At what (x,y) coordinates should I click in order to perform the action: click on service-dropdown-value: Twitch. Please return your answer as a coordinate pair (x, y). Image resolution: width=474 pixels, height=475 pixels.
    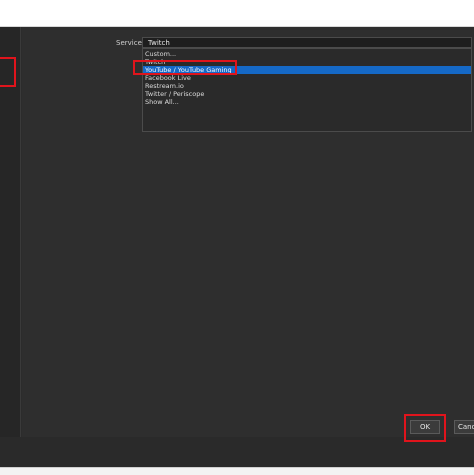
    Looking at the image, I should click on (159, 43).